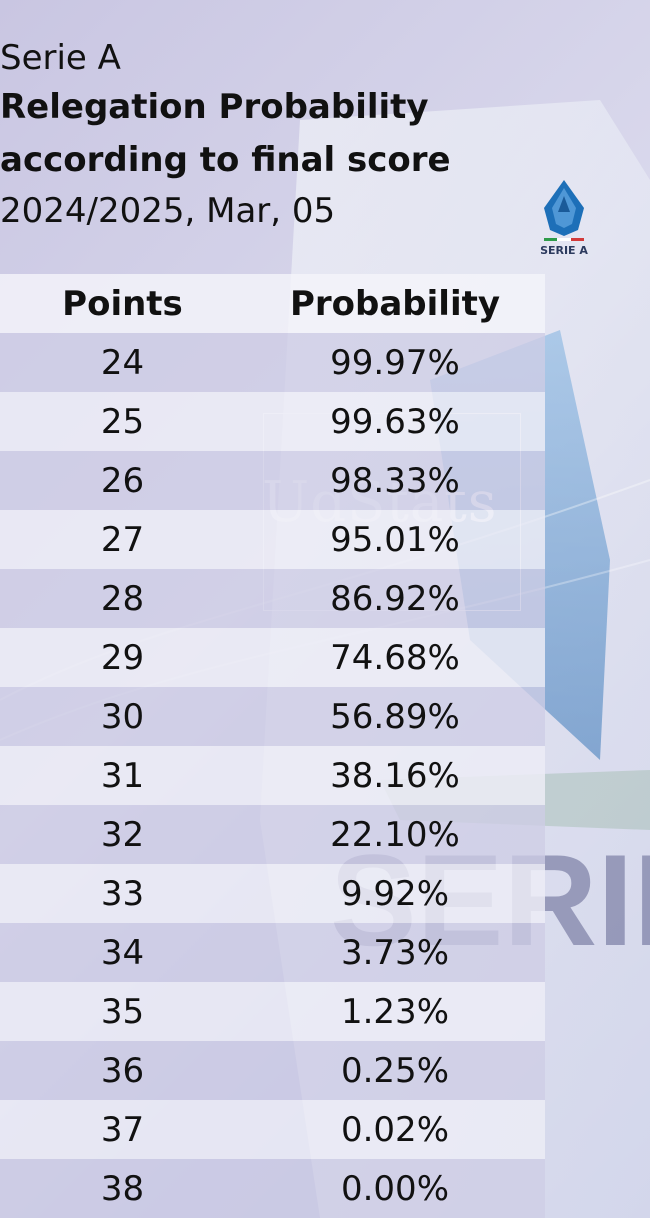  I want to click on points-cell: 32, so click(122, 834).